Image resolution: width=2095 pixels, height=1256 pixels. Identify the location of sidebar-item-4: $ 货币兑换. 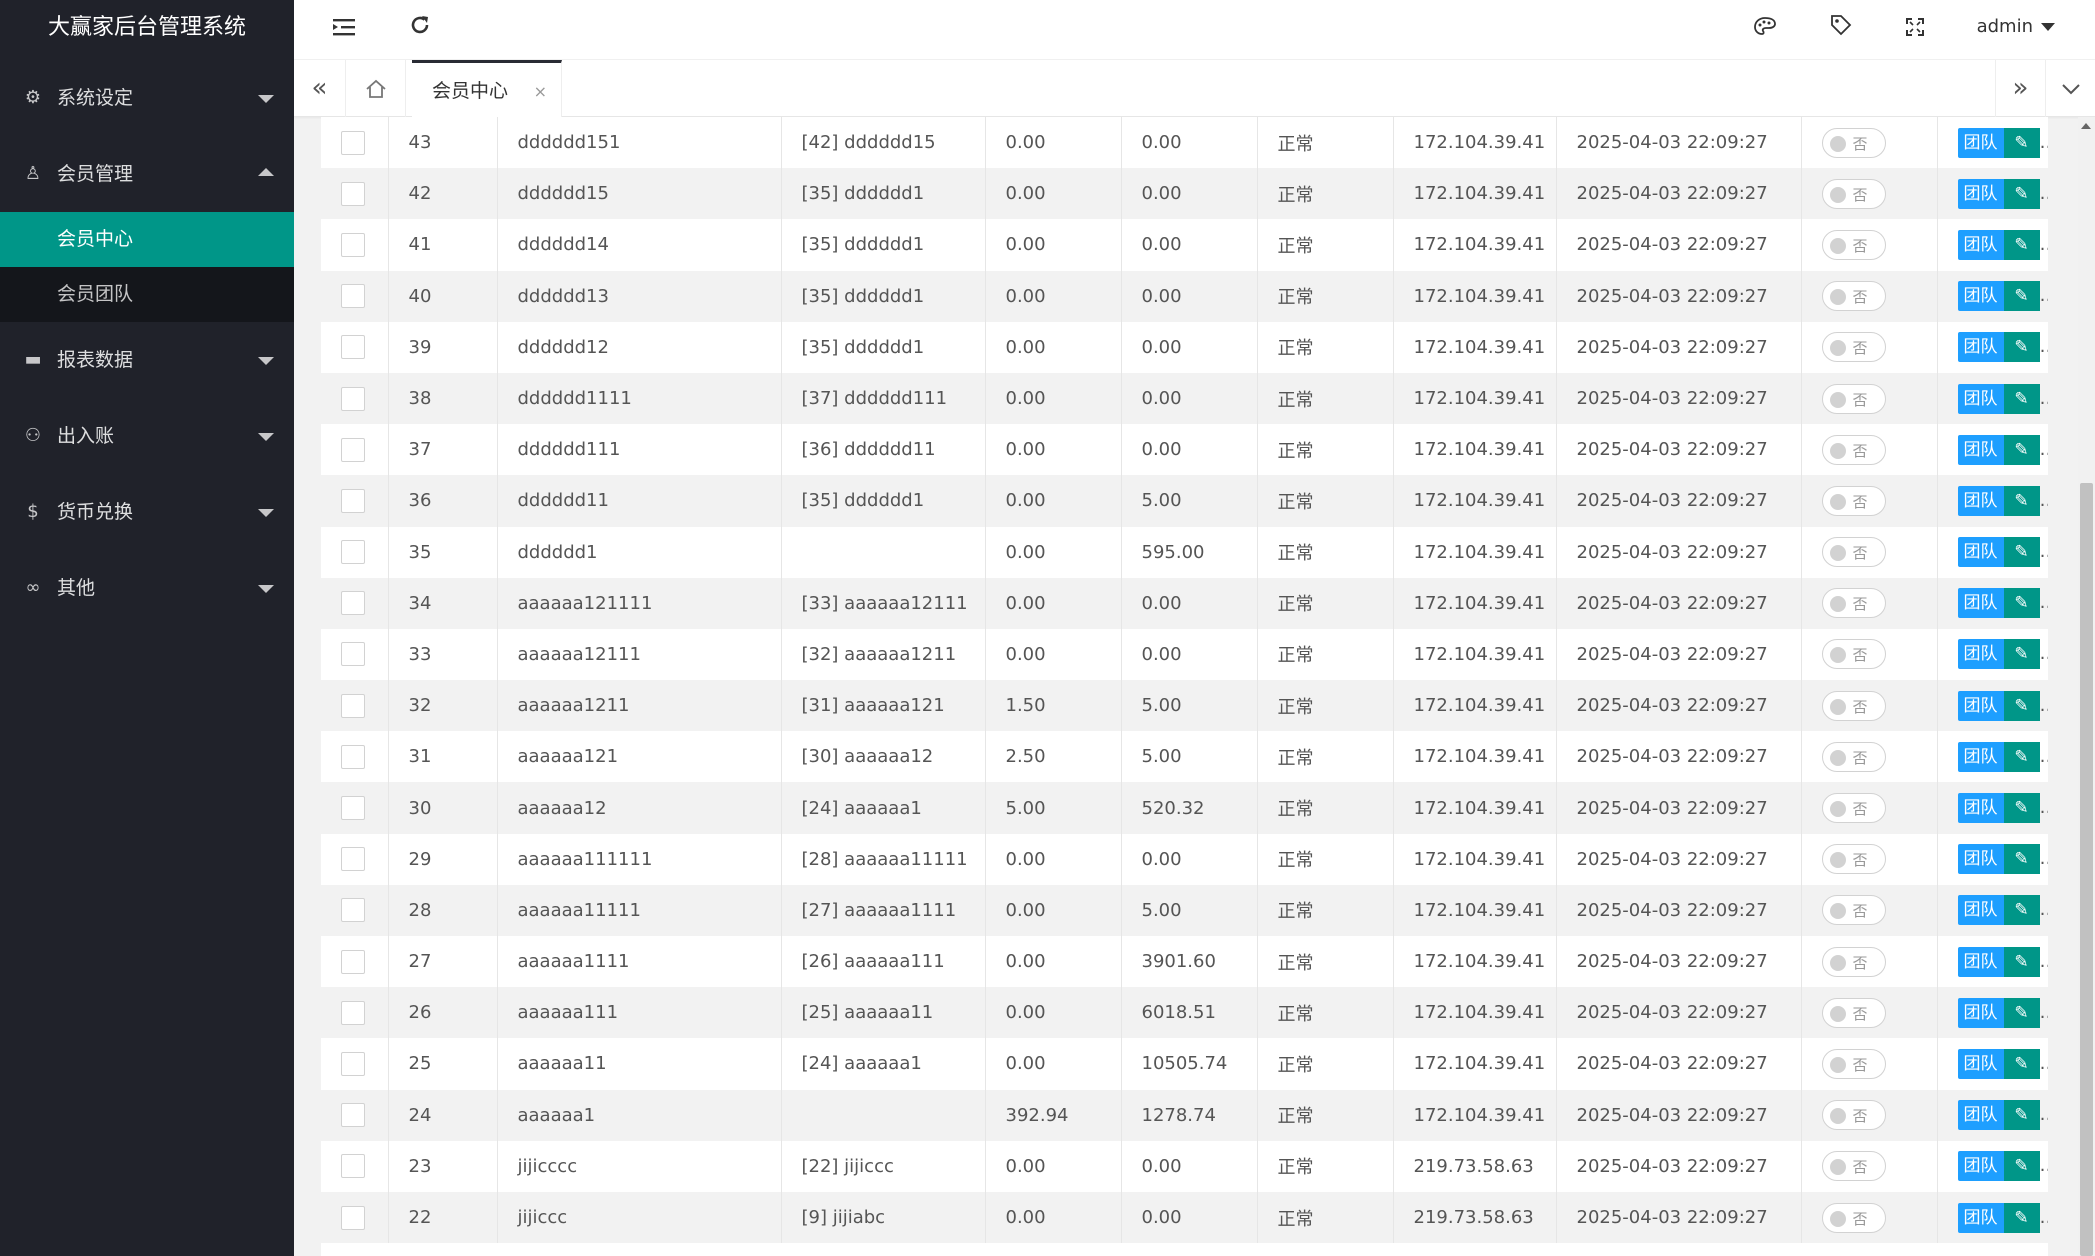
(147, 512).